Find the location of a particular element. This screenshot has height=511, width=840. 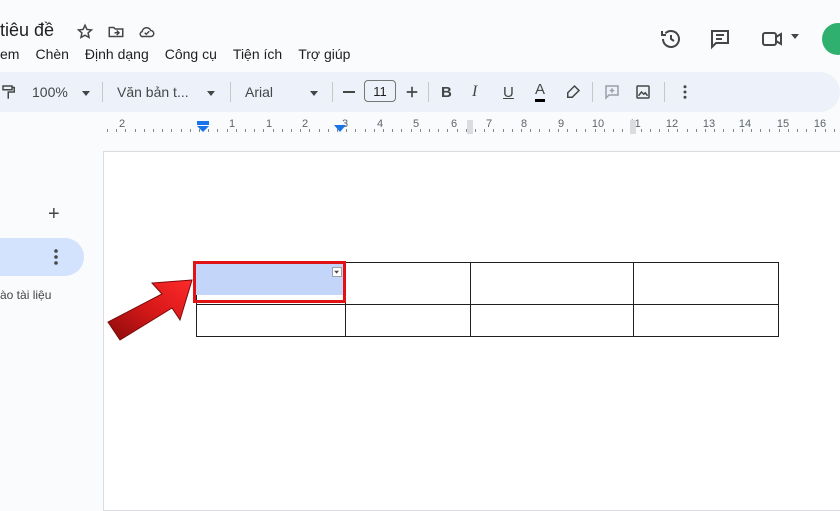

underline-button: U is located at coordinates (508, 92).